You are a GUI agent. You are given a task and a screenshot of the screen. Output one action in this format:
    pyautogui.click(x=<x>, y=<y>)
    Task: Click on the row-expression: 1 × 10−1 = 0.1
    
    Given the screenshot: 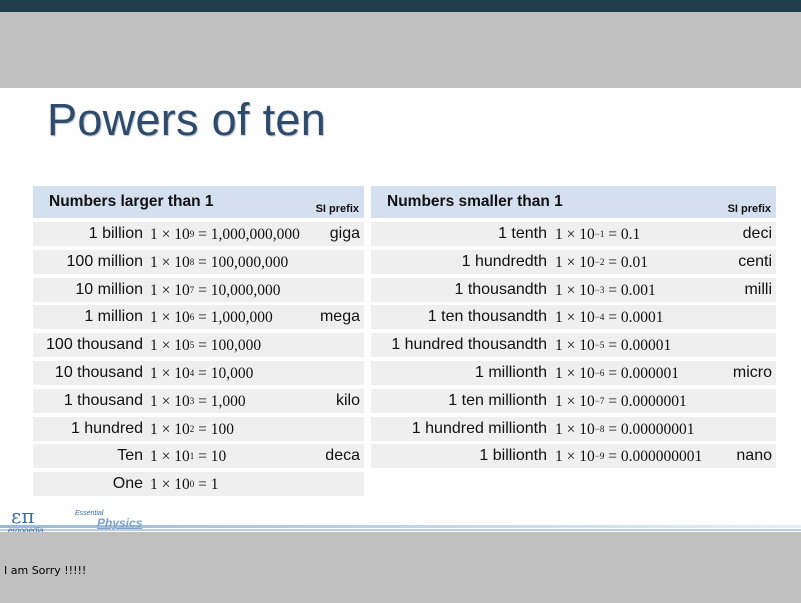 What is the action you would take?
    pyautogui.click(x=597, y=235)
    